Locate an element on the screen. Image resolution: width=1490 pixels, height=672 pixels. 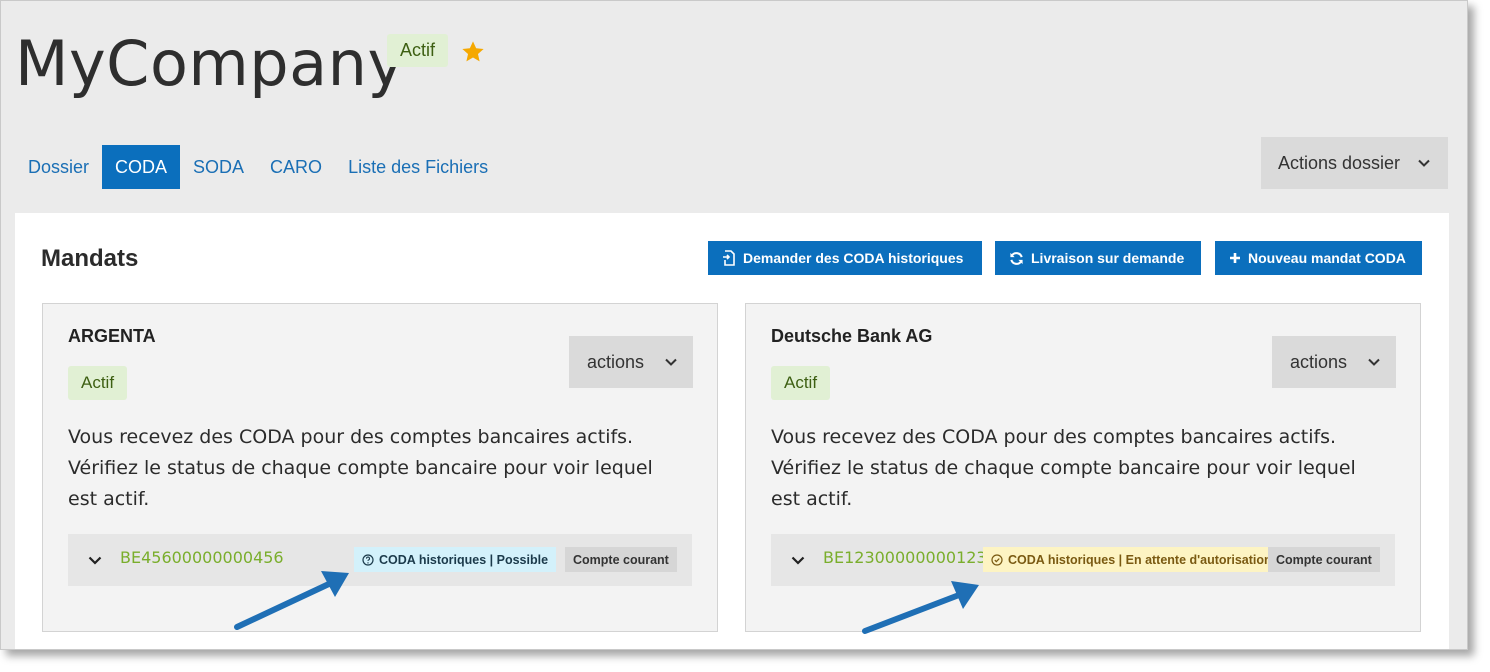
mandats-title: Mandats is located at coordinates (90, 258).